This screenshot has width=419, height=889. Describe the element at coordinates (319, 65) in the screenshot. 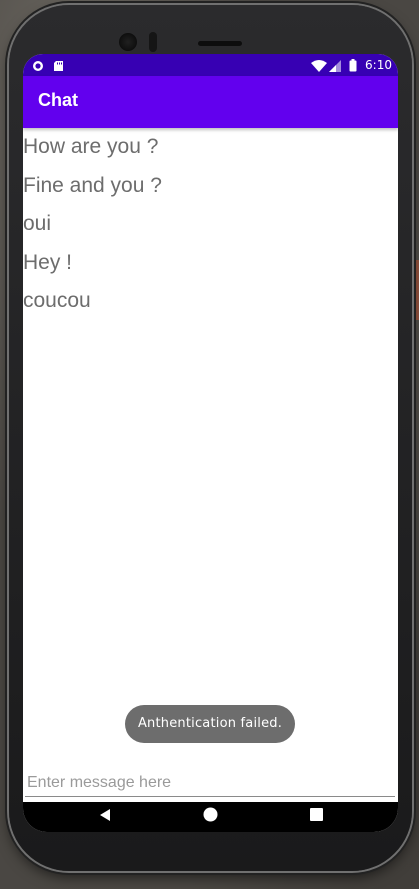

I see `wifi-icon` at that location.